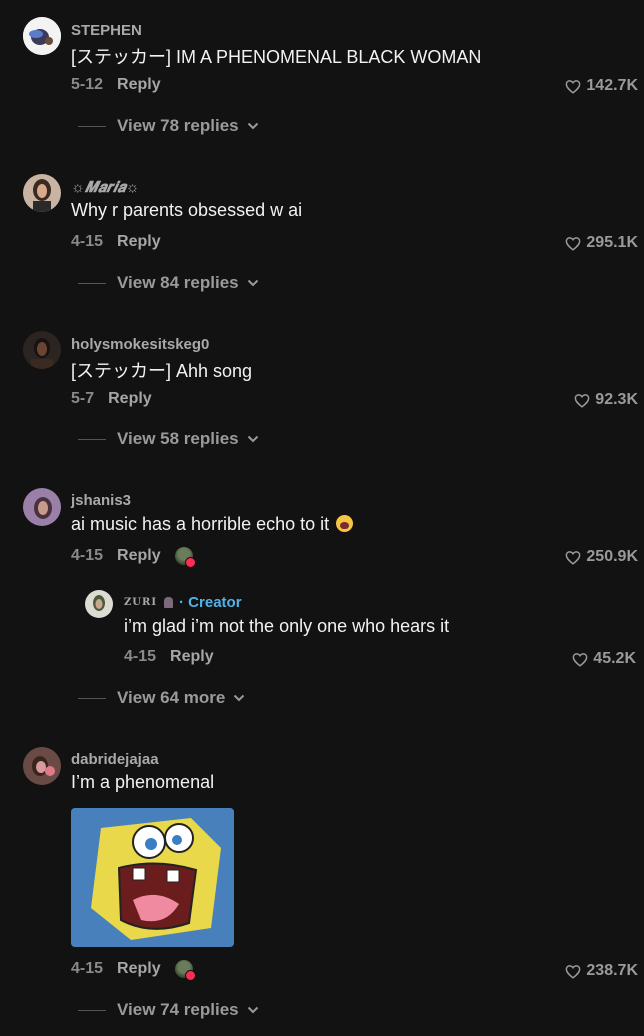 The width and height of the screenshot is (644, 1036). I want to click on view-replies-label: View 78 replies, so click(178, 125).